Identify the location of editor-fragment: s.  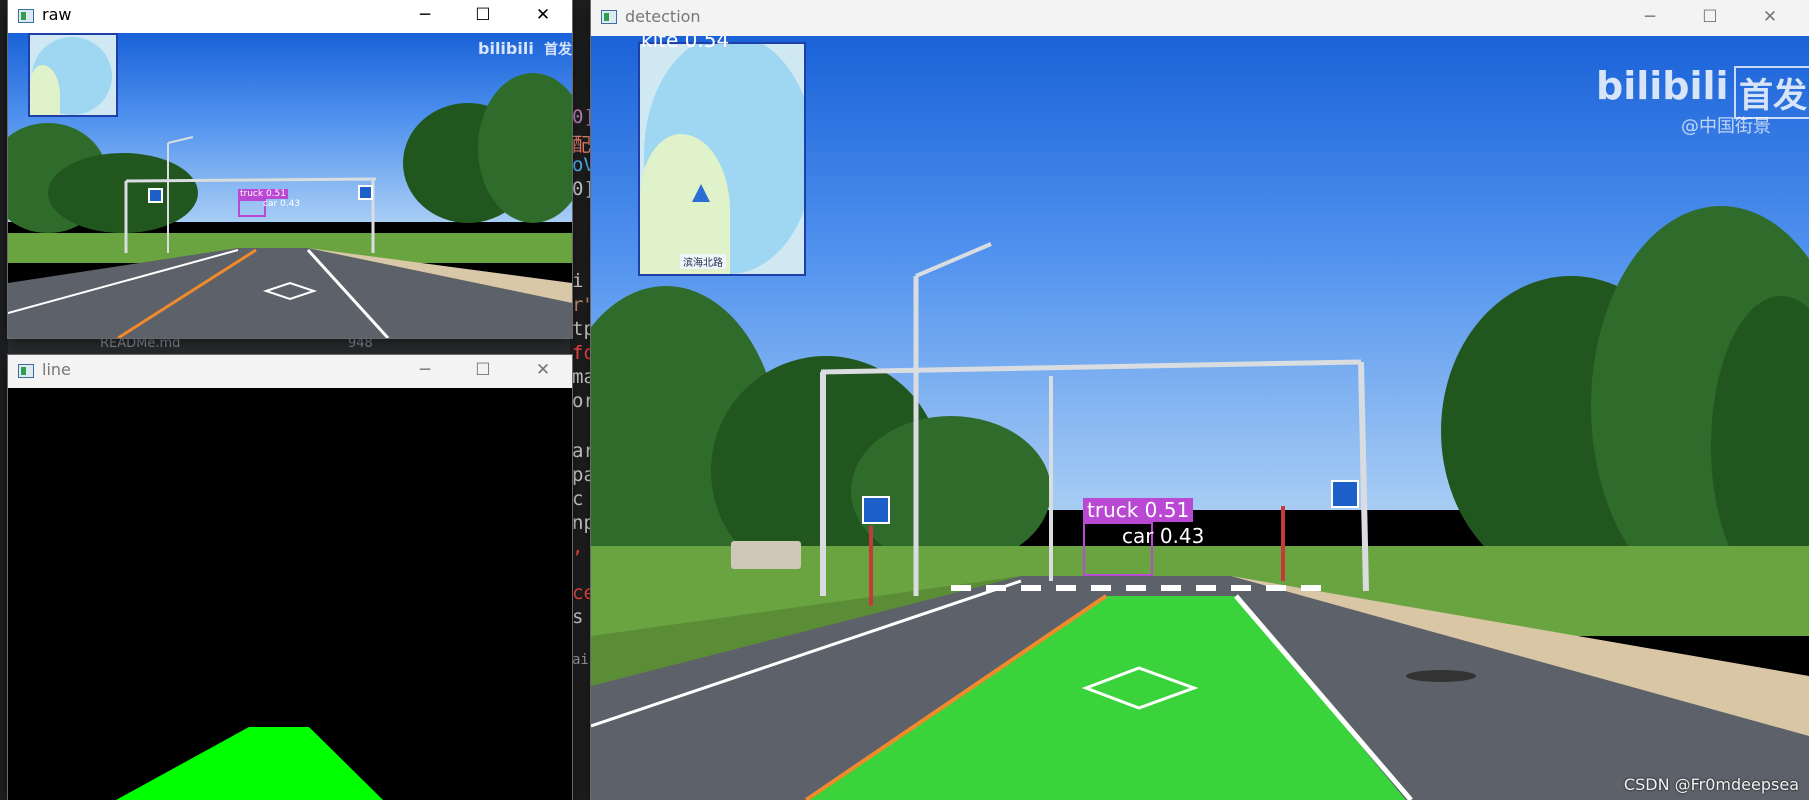
(578, 617).